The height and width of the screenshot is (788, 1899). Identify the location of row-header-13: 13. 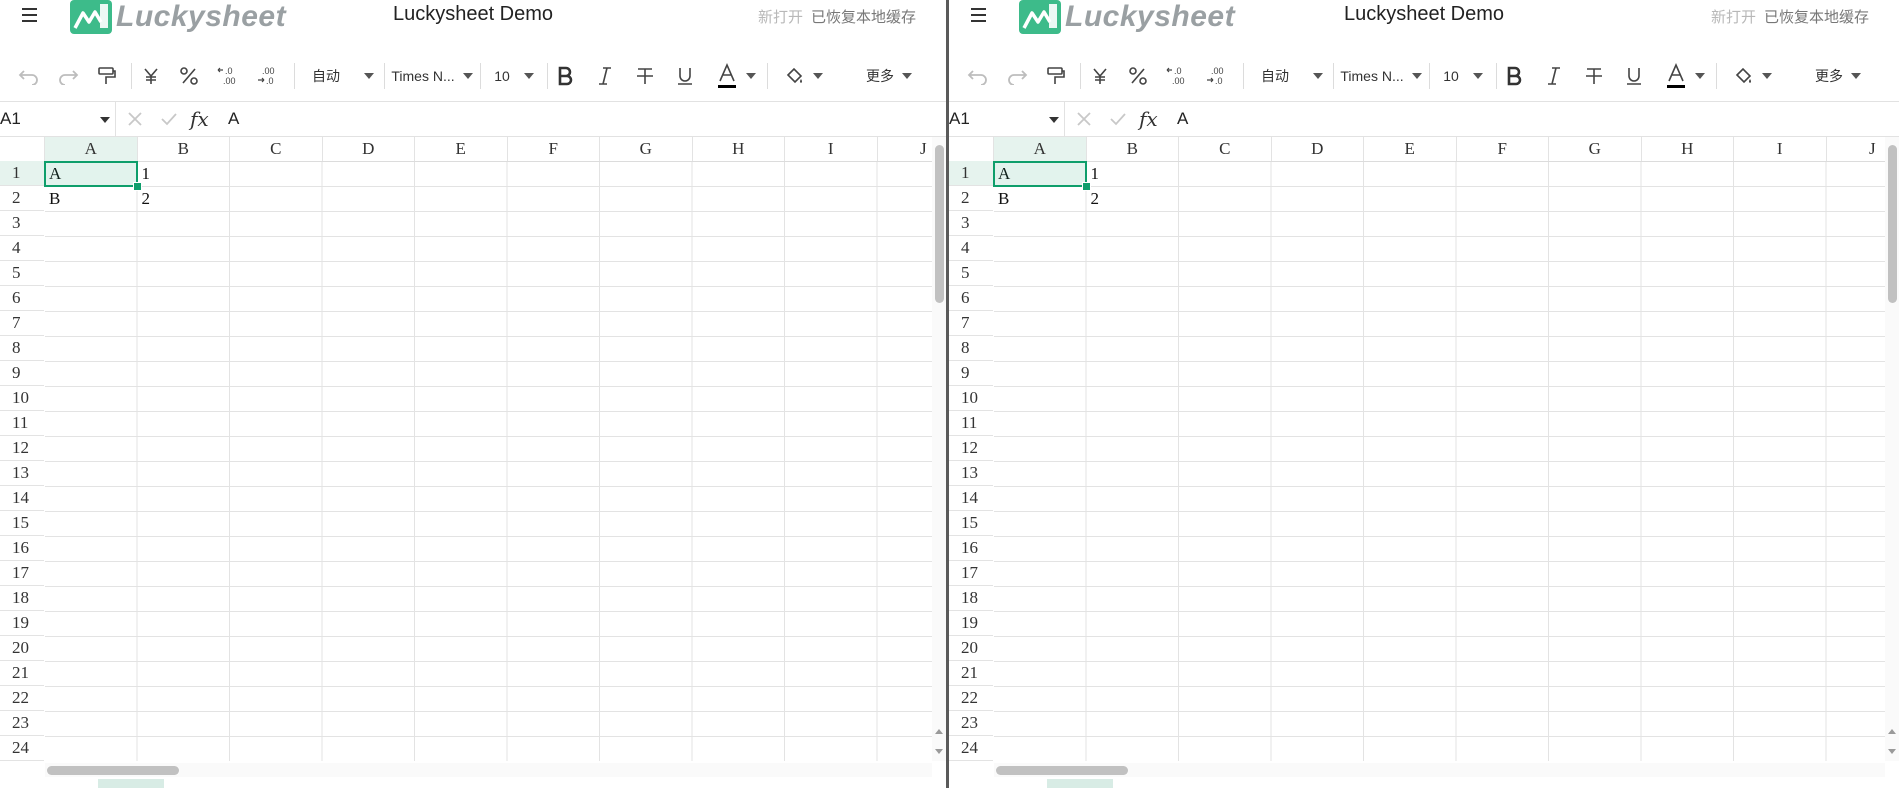
(22, 473).